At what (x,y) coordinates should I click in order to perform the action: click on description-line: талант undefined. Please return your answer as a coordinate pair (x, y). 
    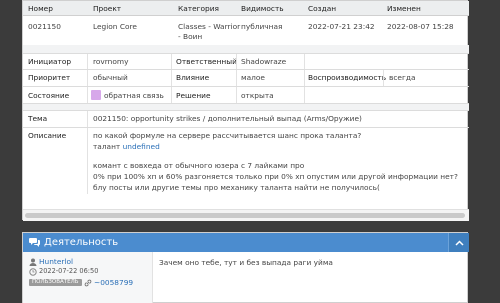
    Looking at the image, I should click on (126, 146).